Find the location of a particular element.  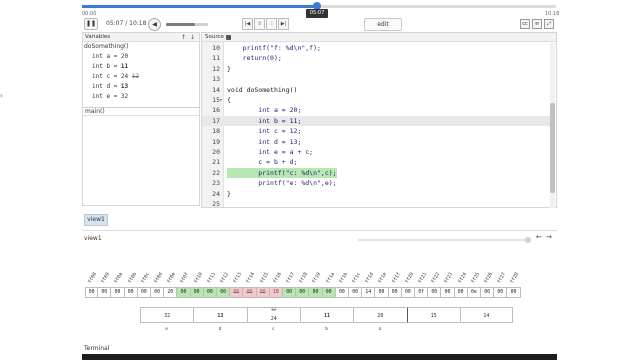

int-value-box: 11 is located at coordinates (326, 315).